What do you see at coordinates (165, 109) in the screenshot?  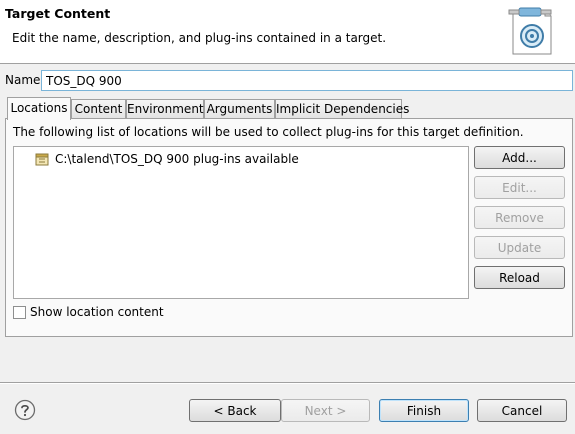 I see `tab-environment: Environment` at bounding box center [165, 109].